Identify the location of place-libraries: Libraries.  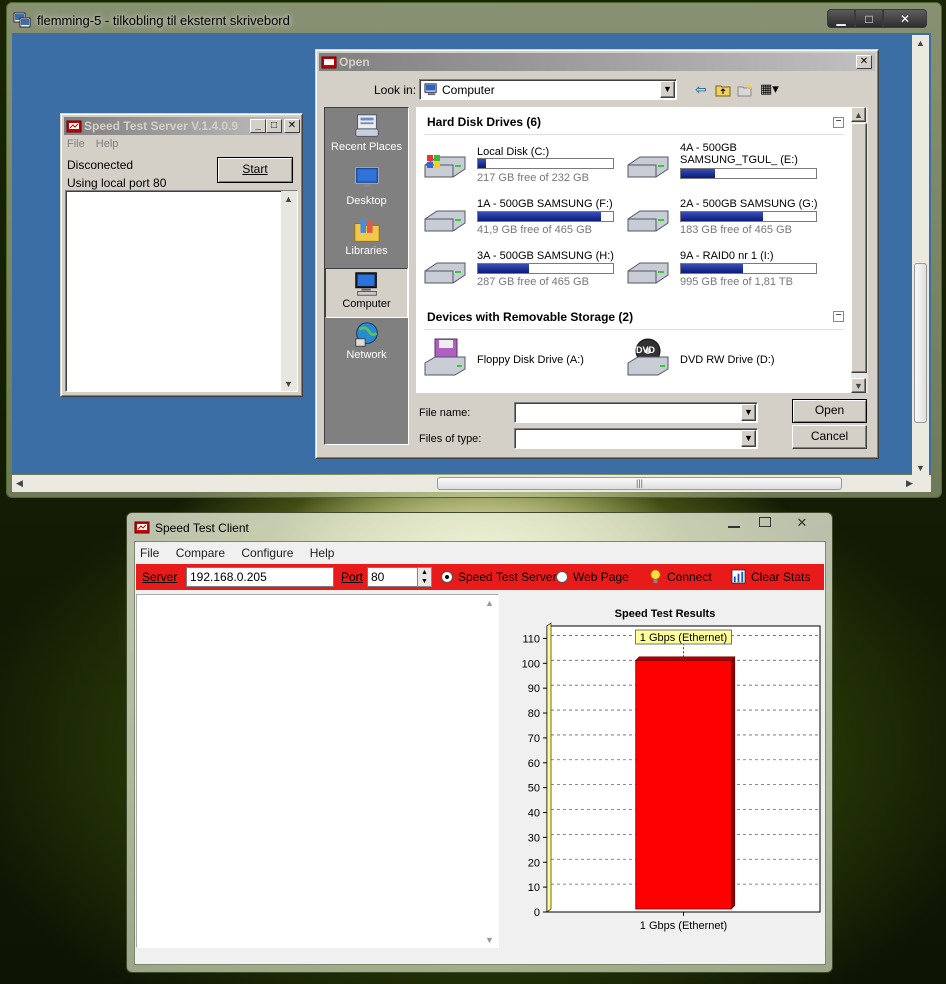
(366, 241).